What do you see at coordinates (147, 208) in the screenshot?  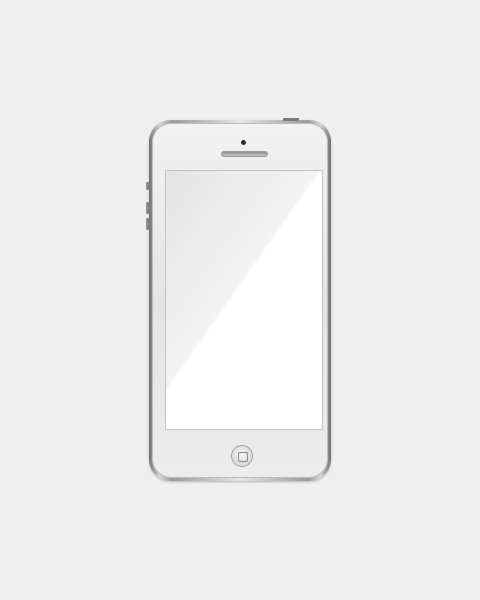 I see `volume-up-button` at bounding box center [147, 208].